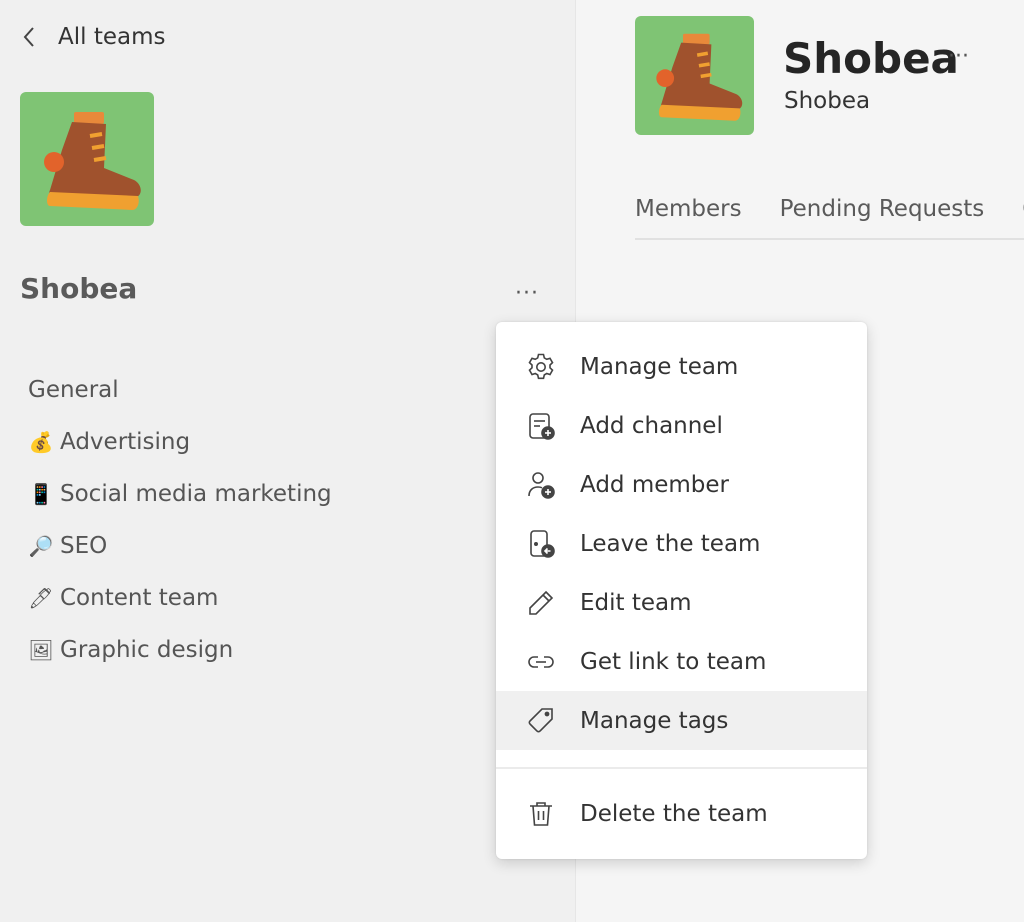  I want to click on tag-icon, so click(541, 721).